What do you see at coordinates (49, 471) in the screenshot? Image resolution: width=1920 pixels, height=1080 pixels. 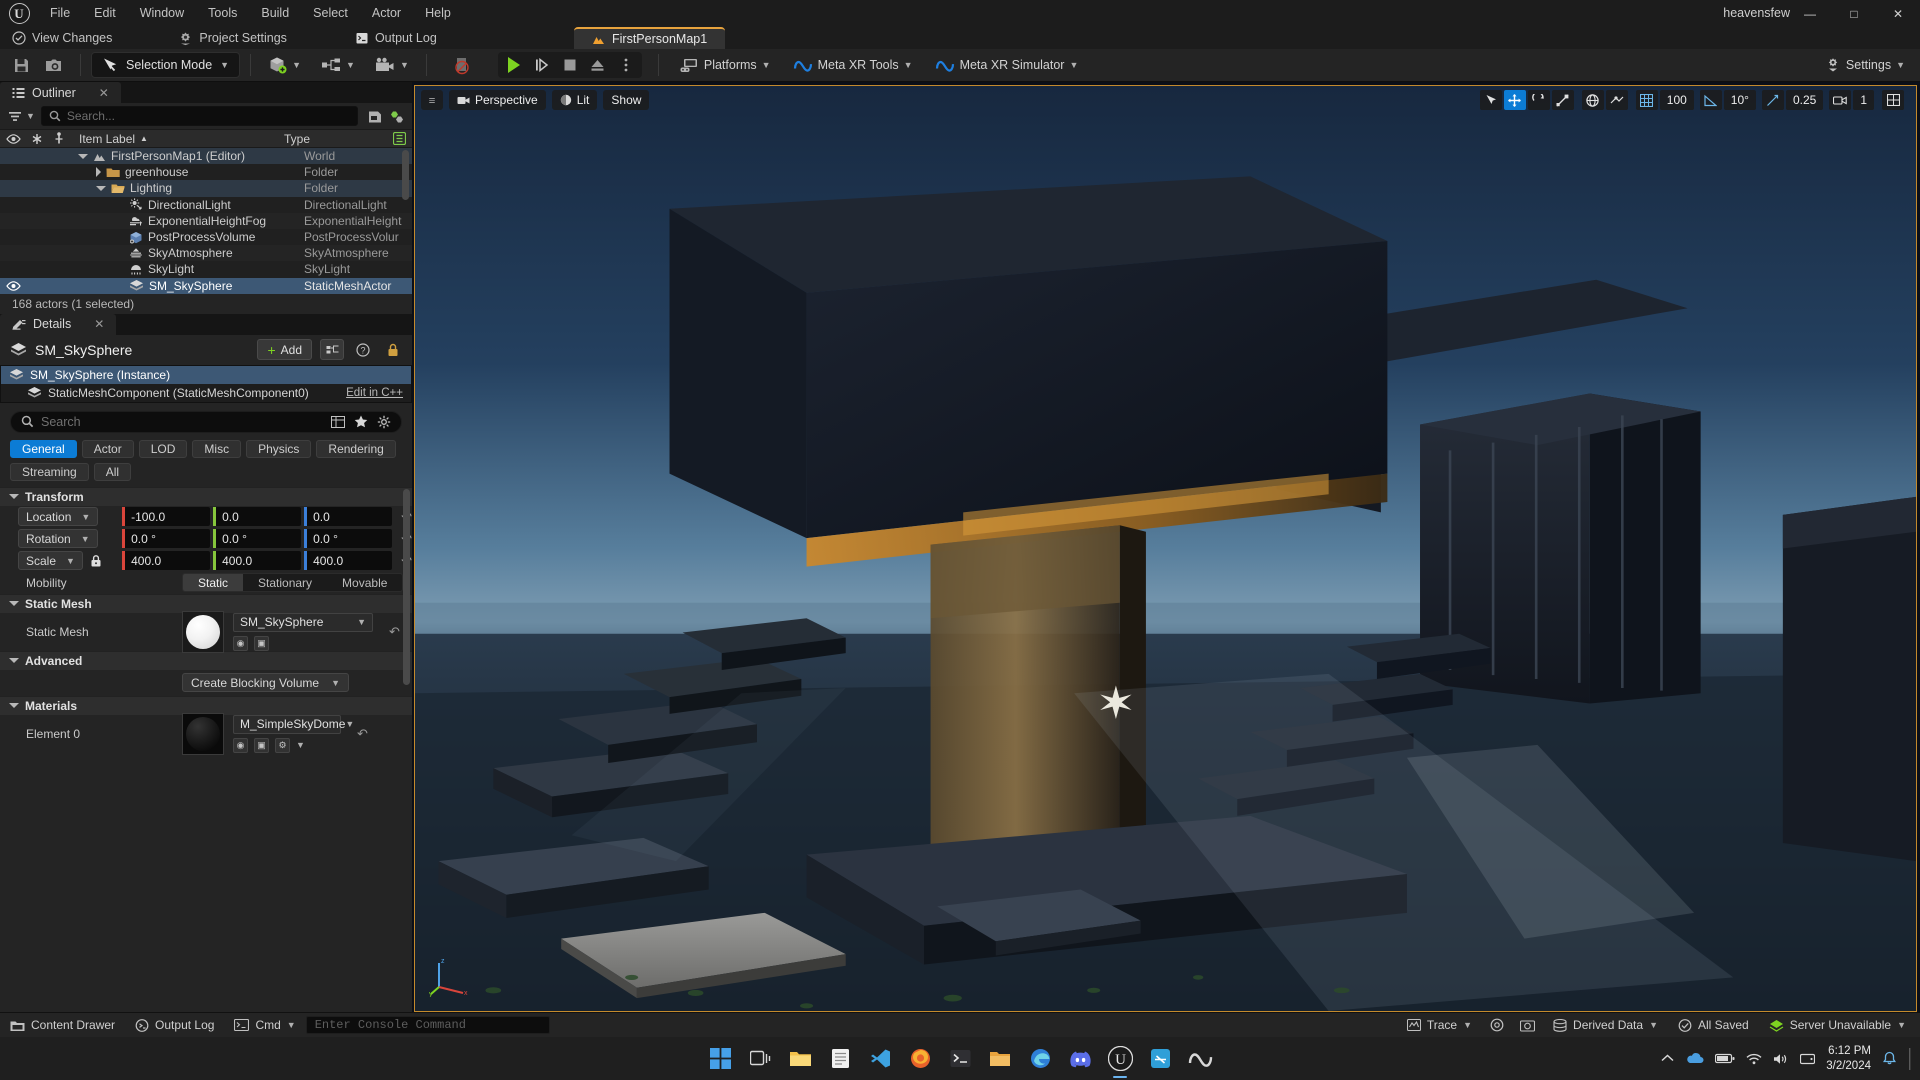 I see `category-tab-streaming: Streaming` at bounding box center [49, 471].